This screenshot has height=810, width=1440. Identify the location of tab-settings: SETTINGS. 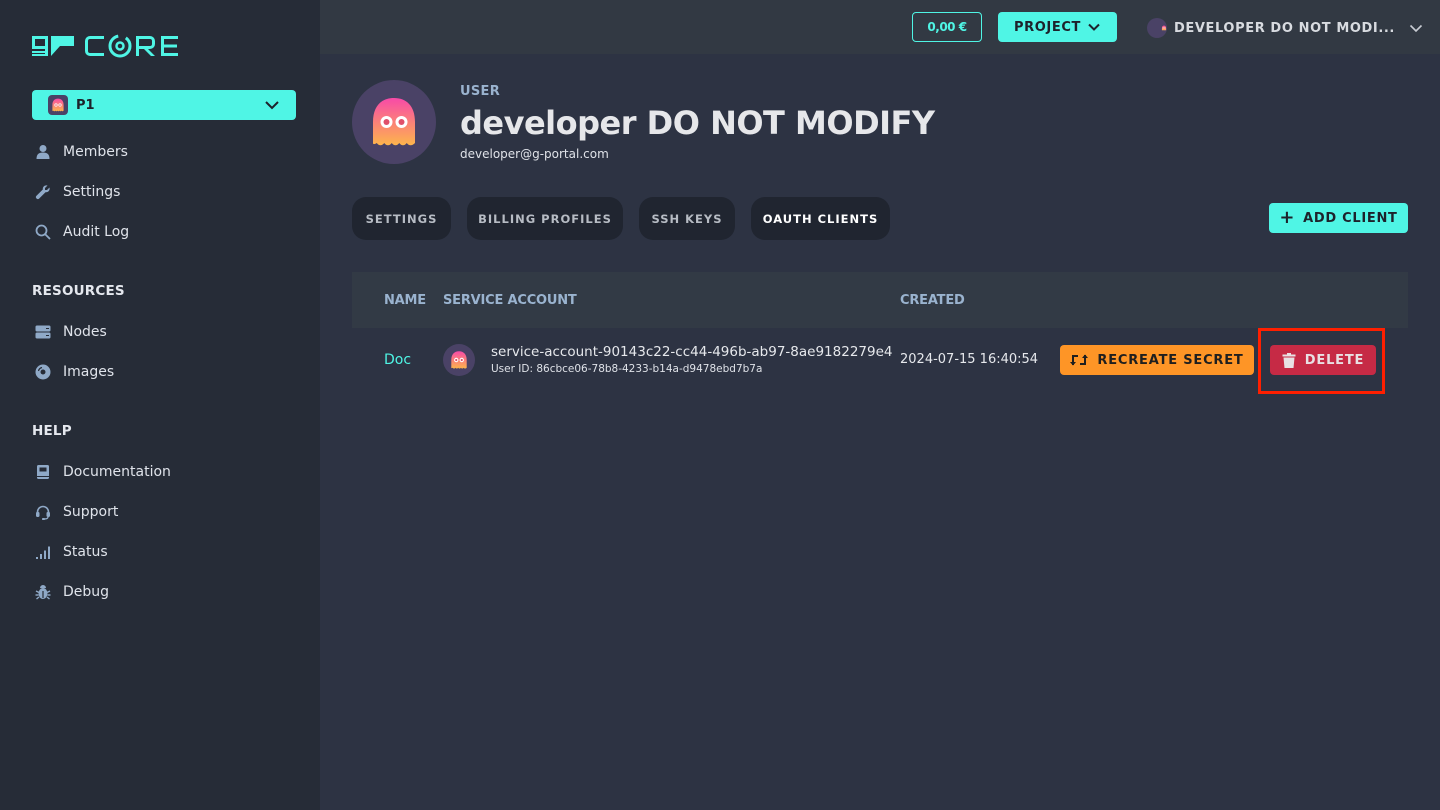
(401, 218).